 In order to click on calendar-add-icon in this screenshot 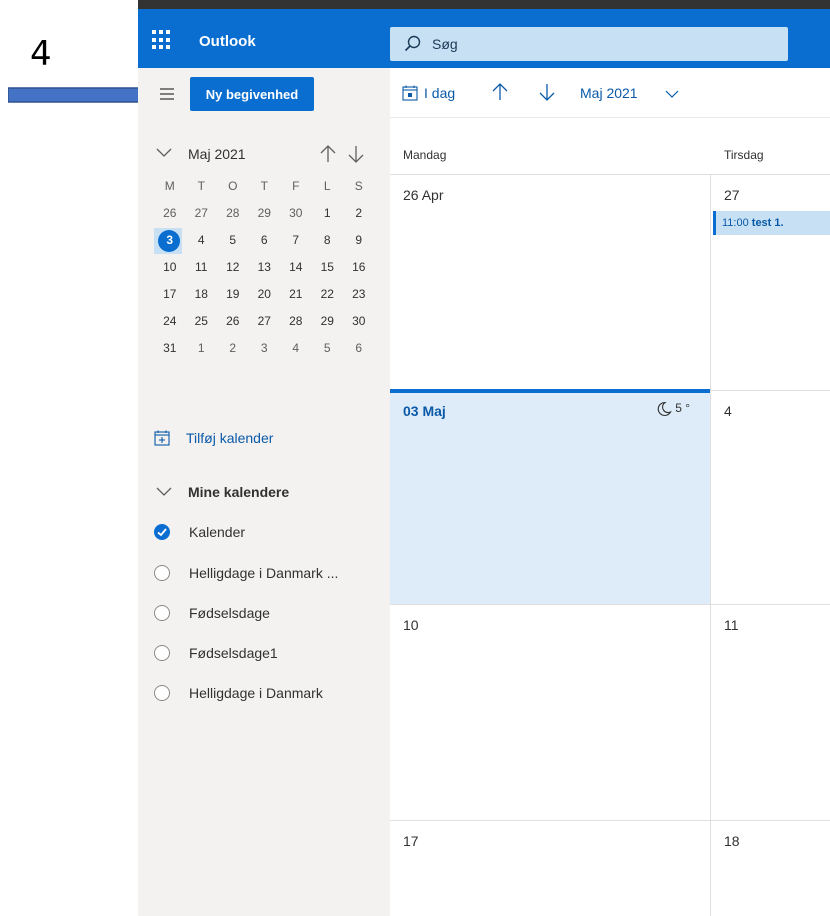, I will do `click(162, 438)`.